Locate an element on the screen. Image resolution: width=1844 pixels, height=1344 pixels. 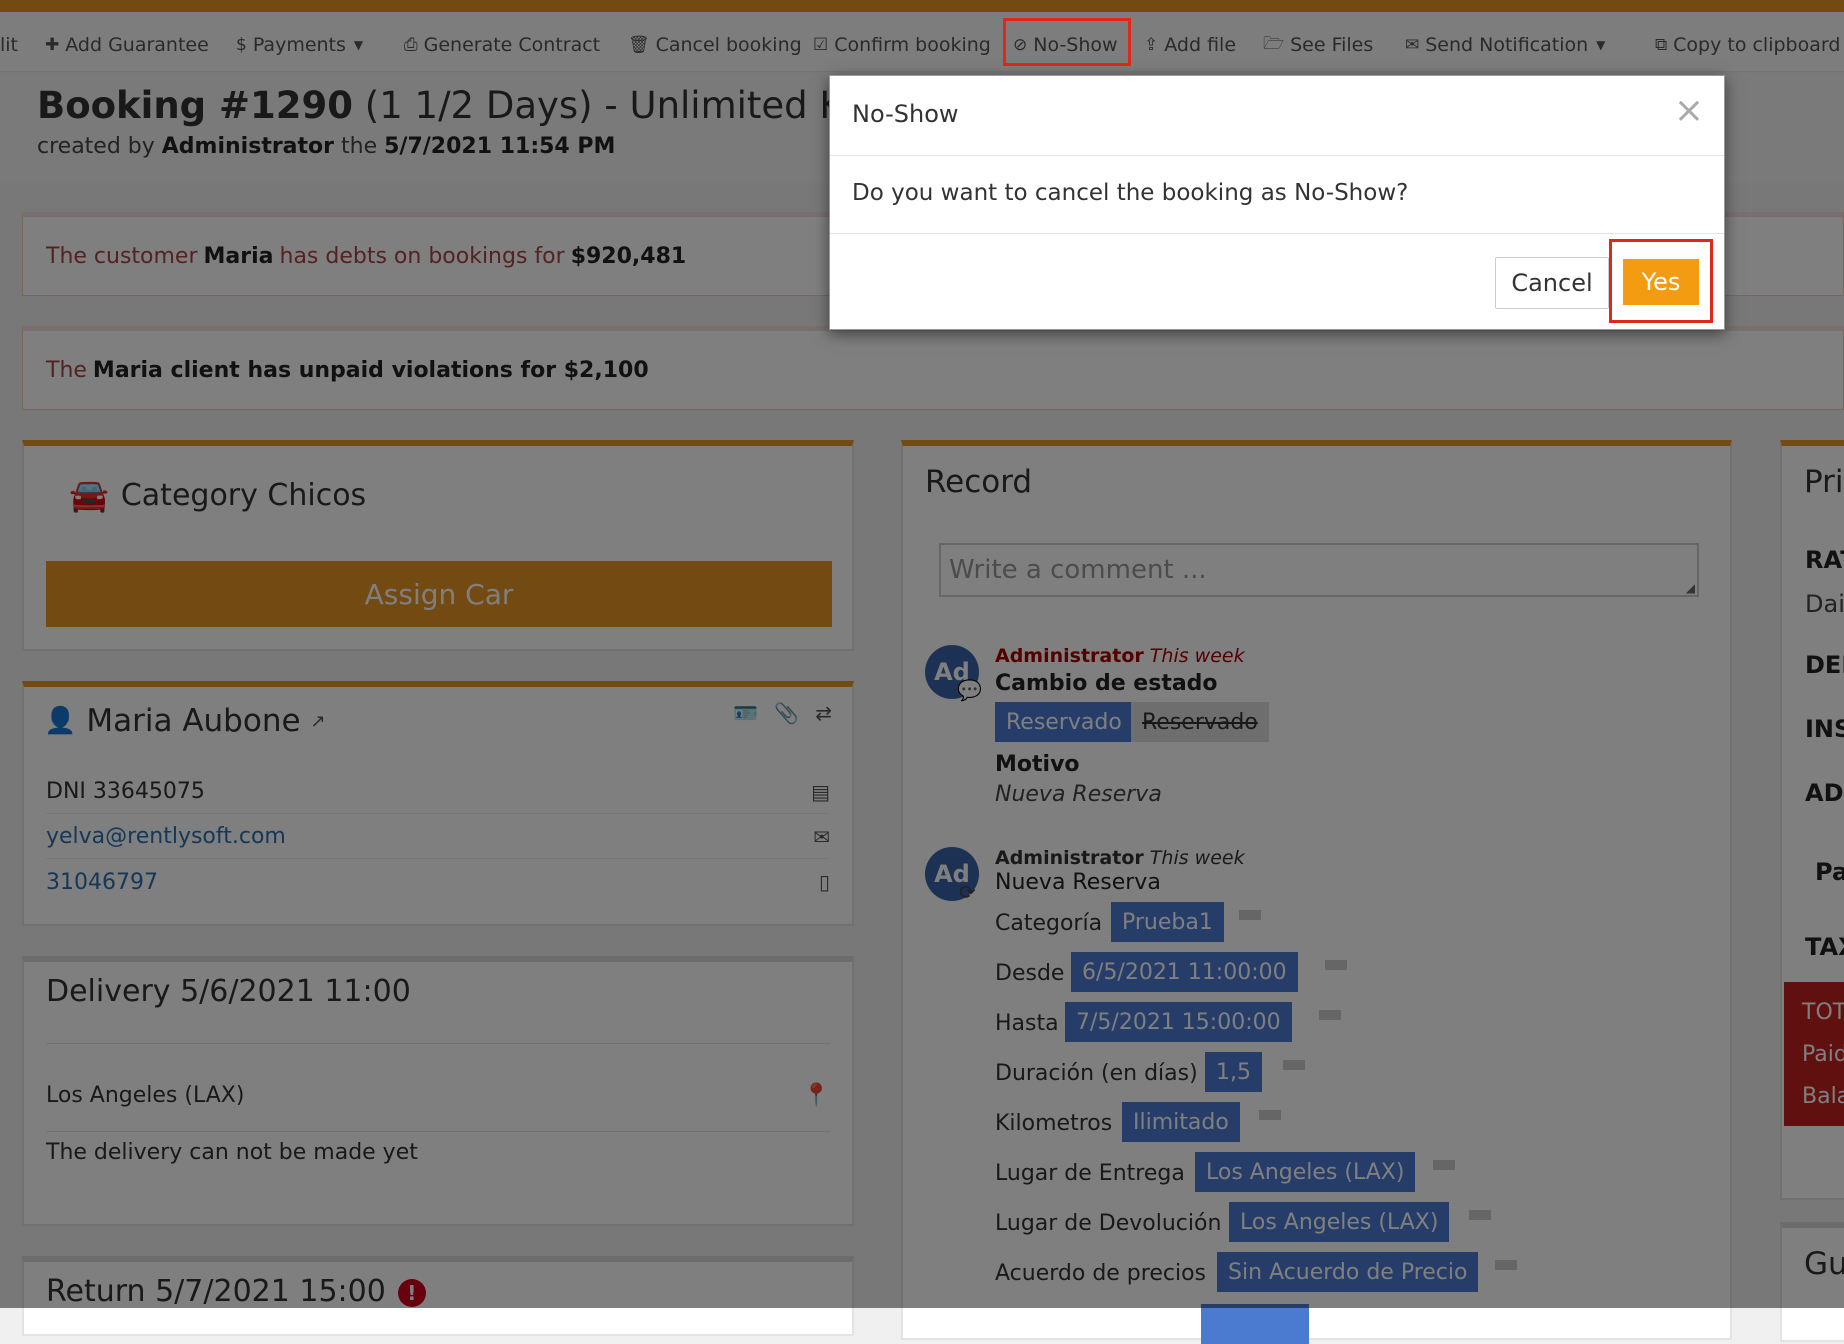
modal-header: No-Show × is located at coordinates (1277, 116).